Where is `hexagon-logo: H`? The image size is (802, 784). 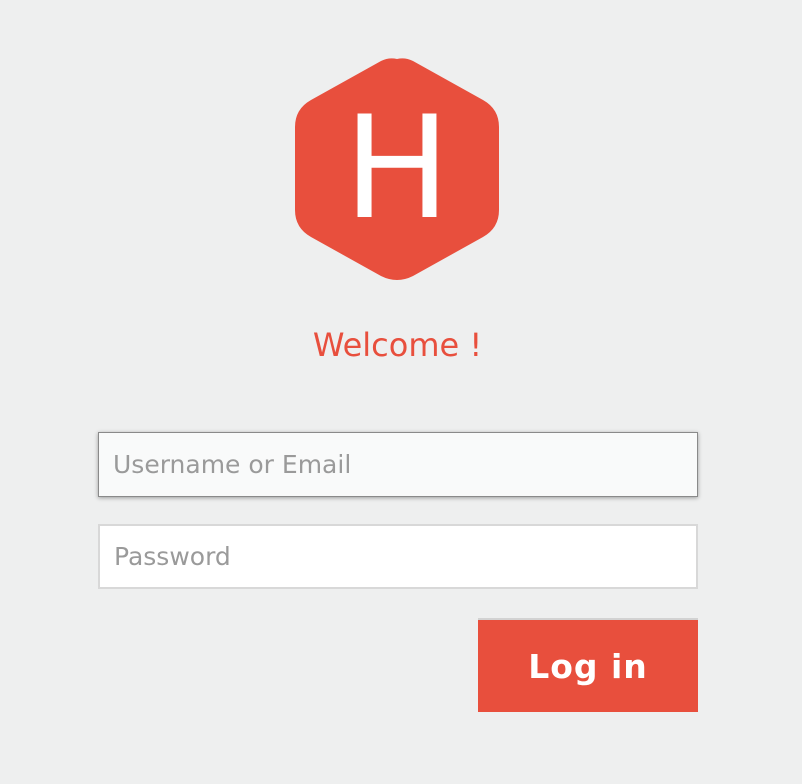
hexagon-logo: H is located at coordinates (397, 168).